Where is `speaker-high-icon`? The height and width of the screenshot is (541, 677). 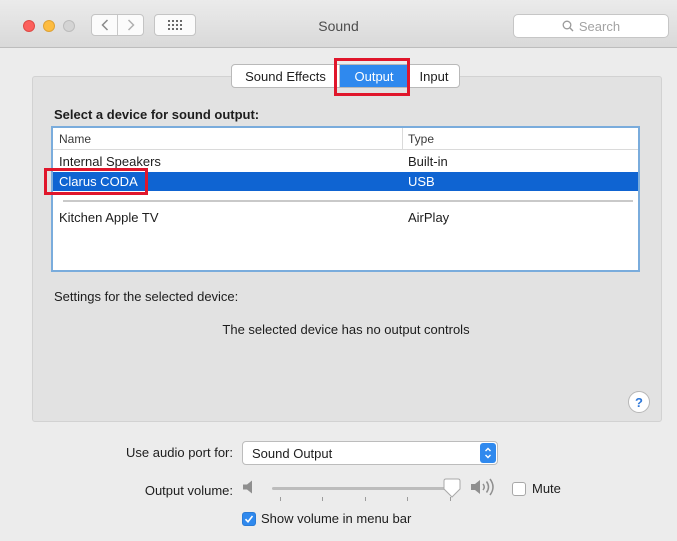
speaker-high-icon is located at coordinates (482, 487).